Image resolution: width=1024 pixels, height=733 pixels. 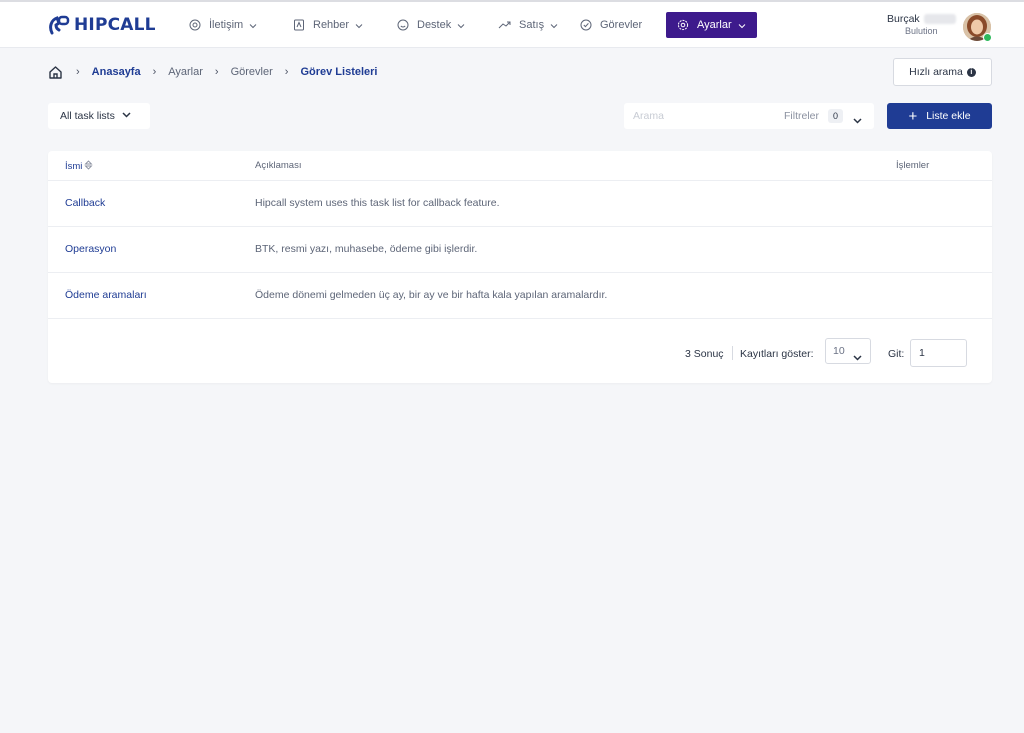 What do you see at coordinates (226, 25) in the screenshot?
I see `nav-label: İletişim` at bounding box center [226, 25].